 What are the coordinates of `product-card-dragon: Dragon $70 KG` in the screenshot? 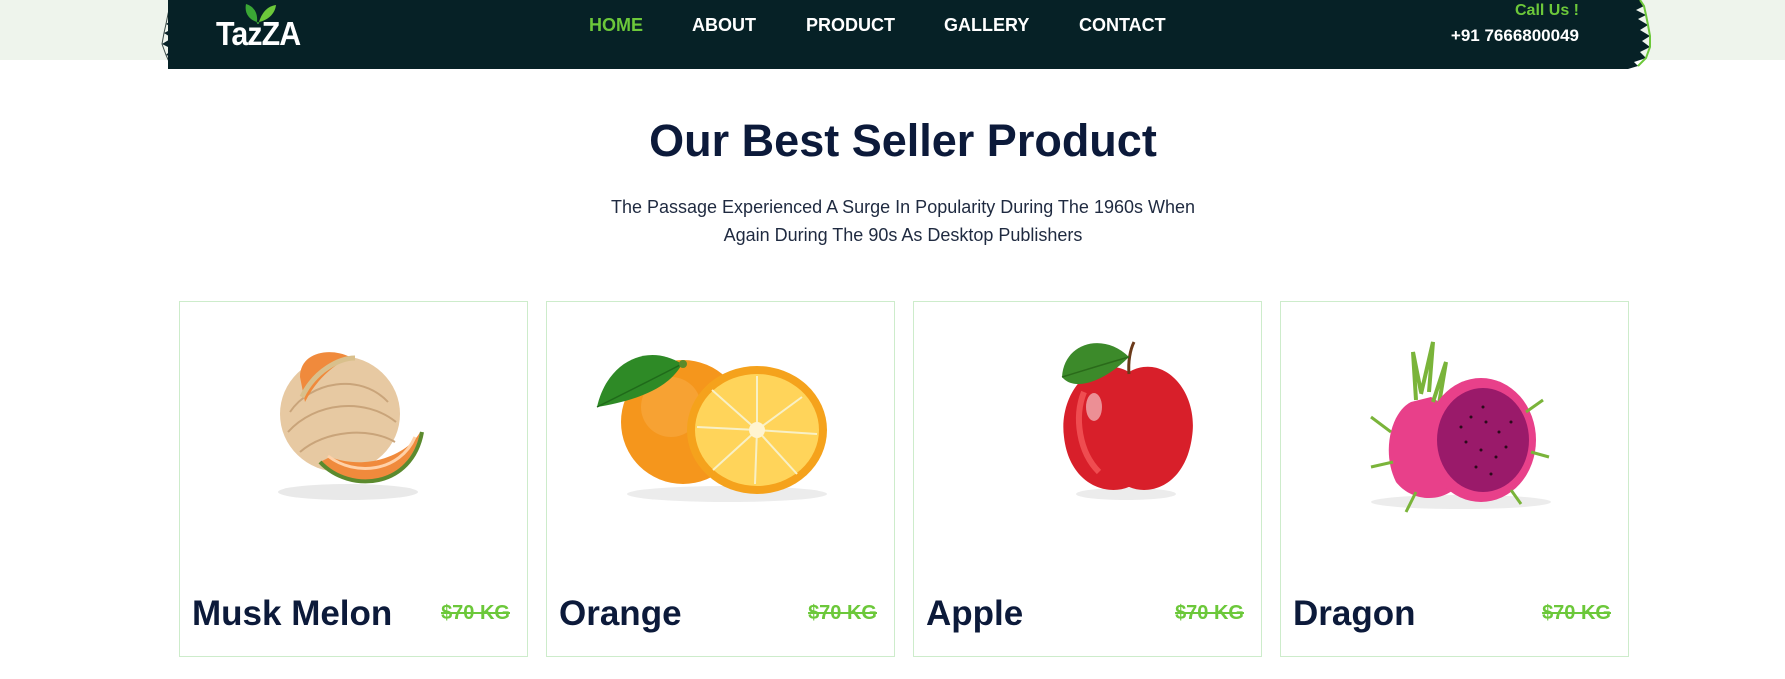 It's located at (1454, 479).